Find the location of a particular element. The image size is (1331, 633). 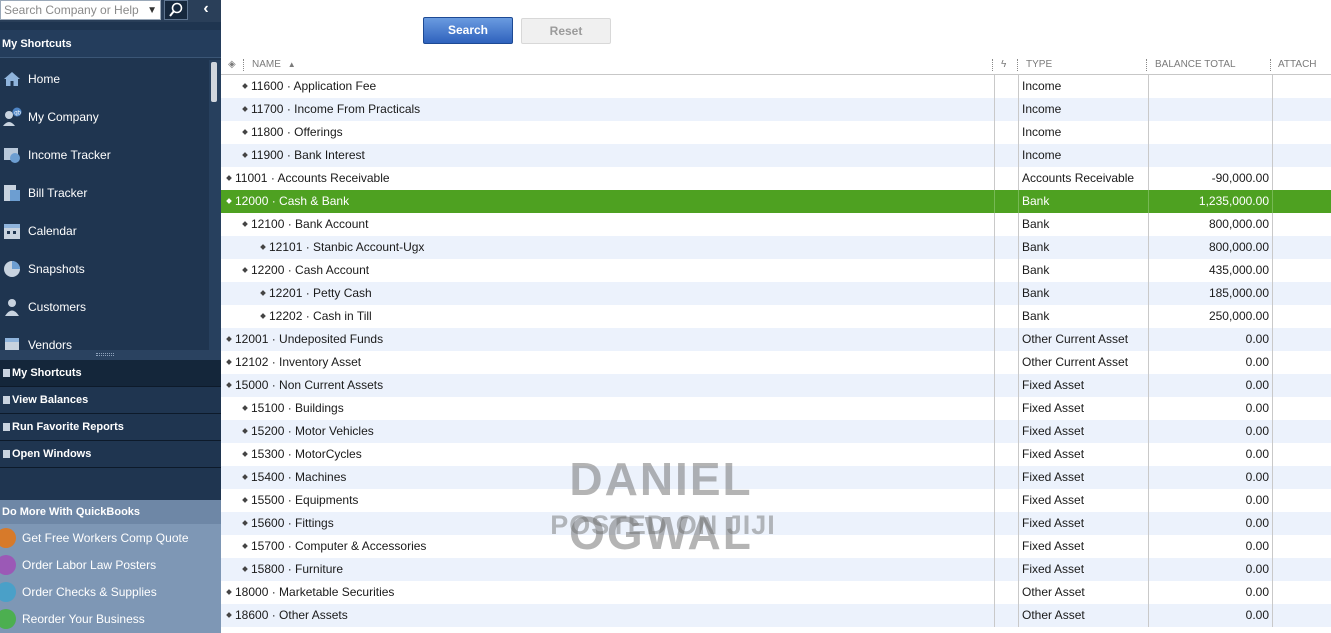

shortcuts-scrollbar is located at coordinates (215, 205).